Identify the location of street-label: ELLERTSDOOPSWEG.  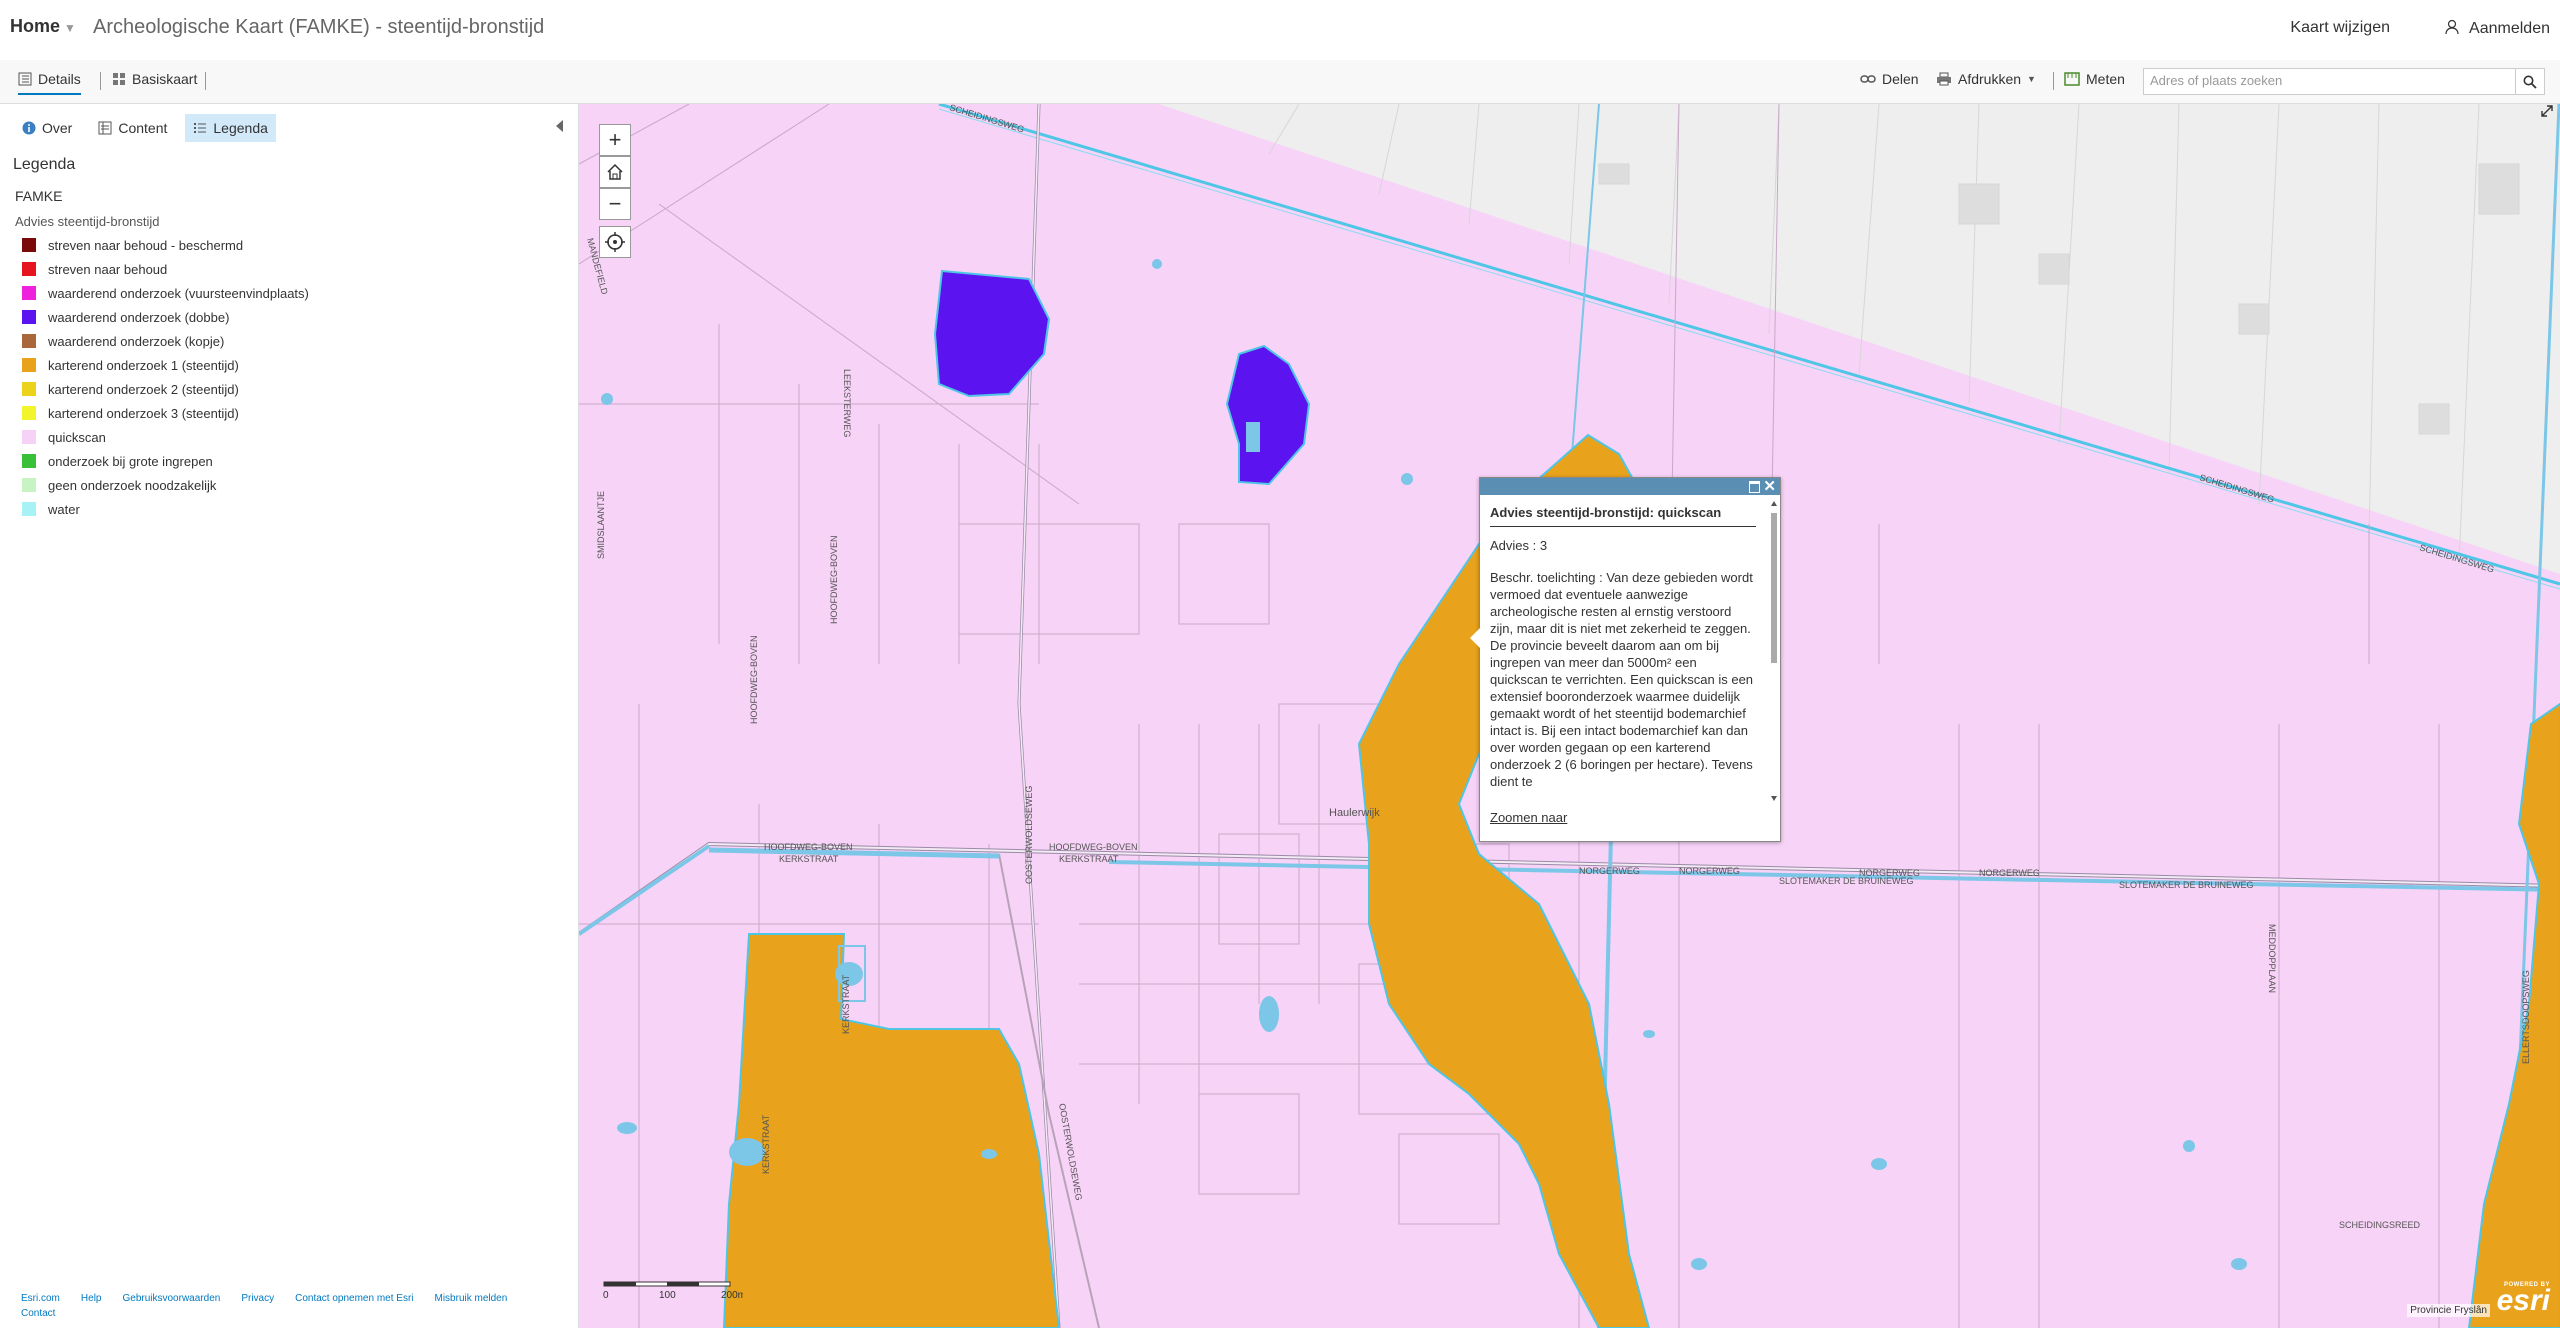
(2526, 1017).